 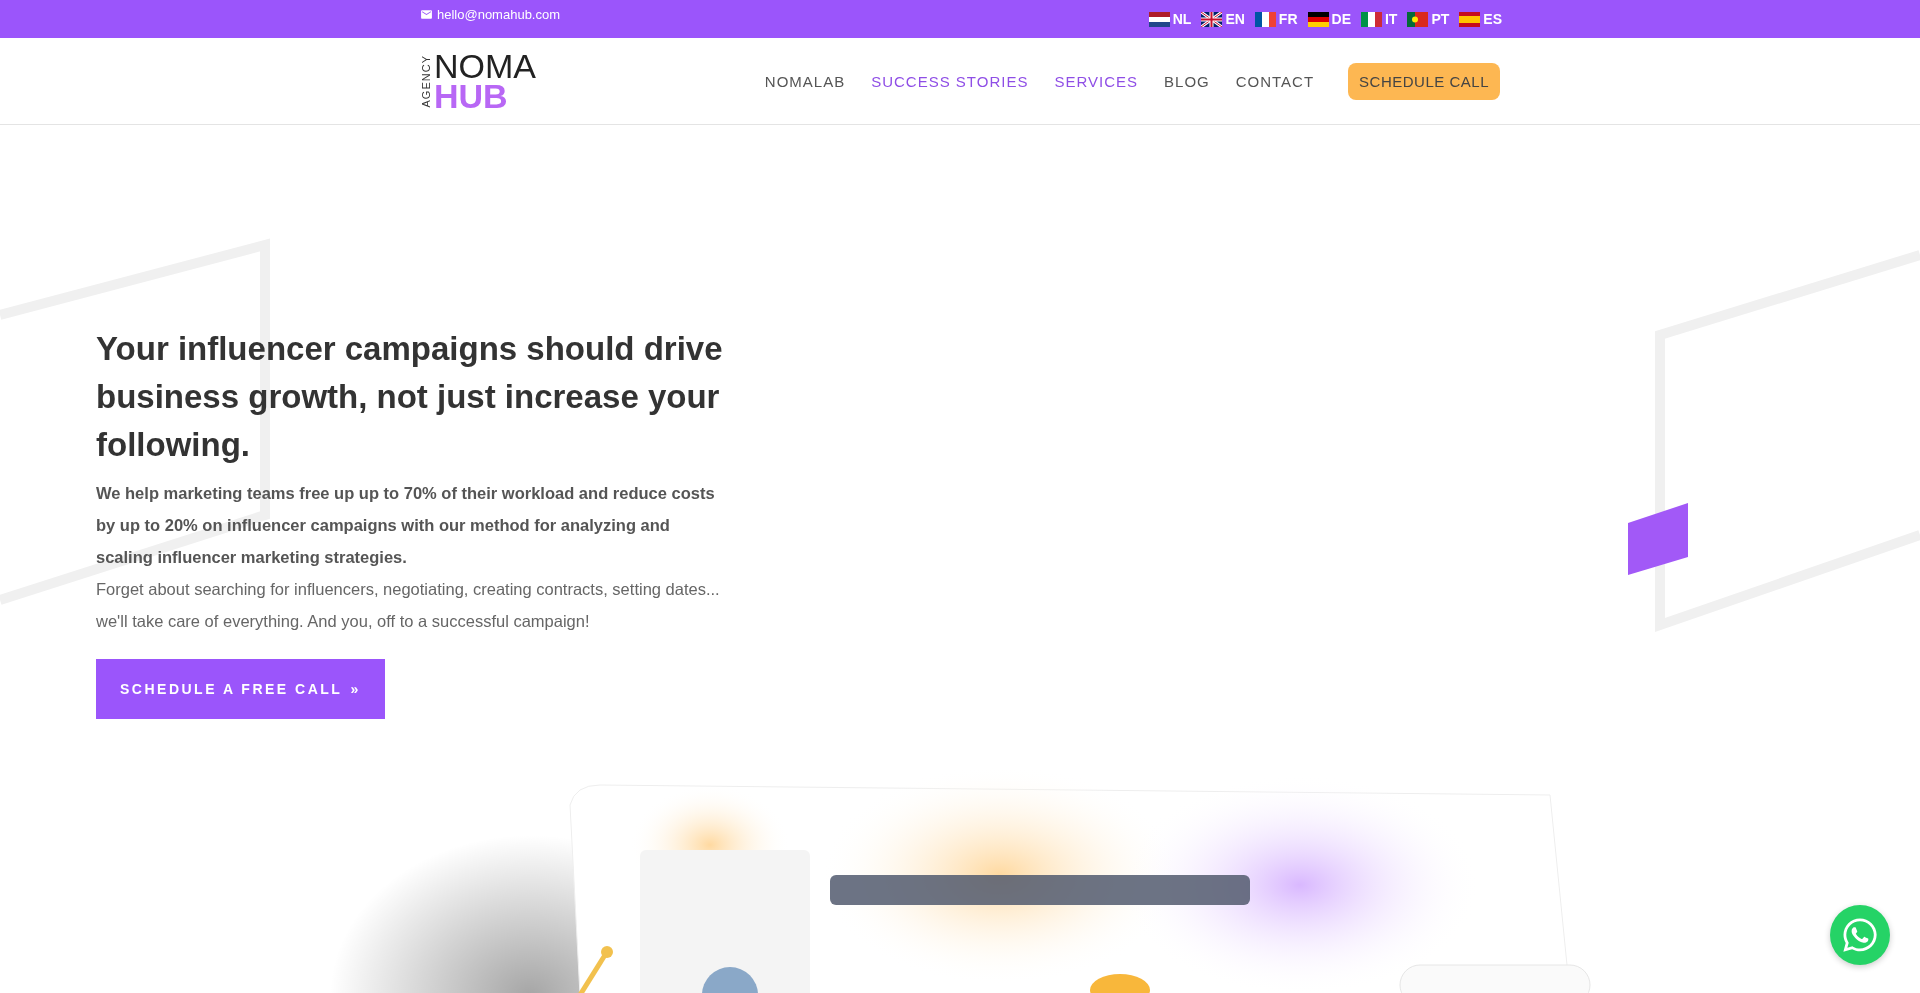 I want to click on nav-link: SUCCESS STORIES, so click(x=950, y=81).